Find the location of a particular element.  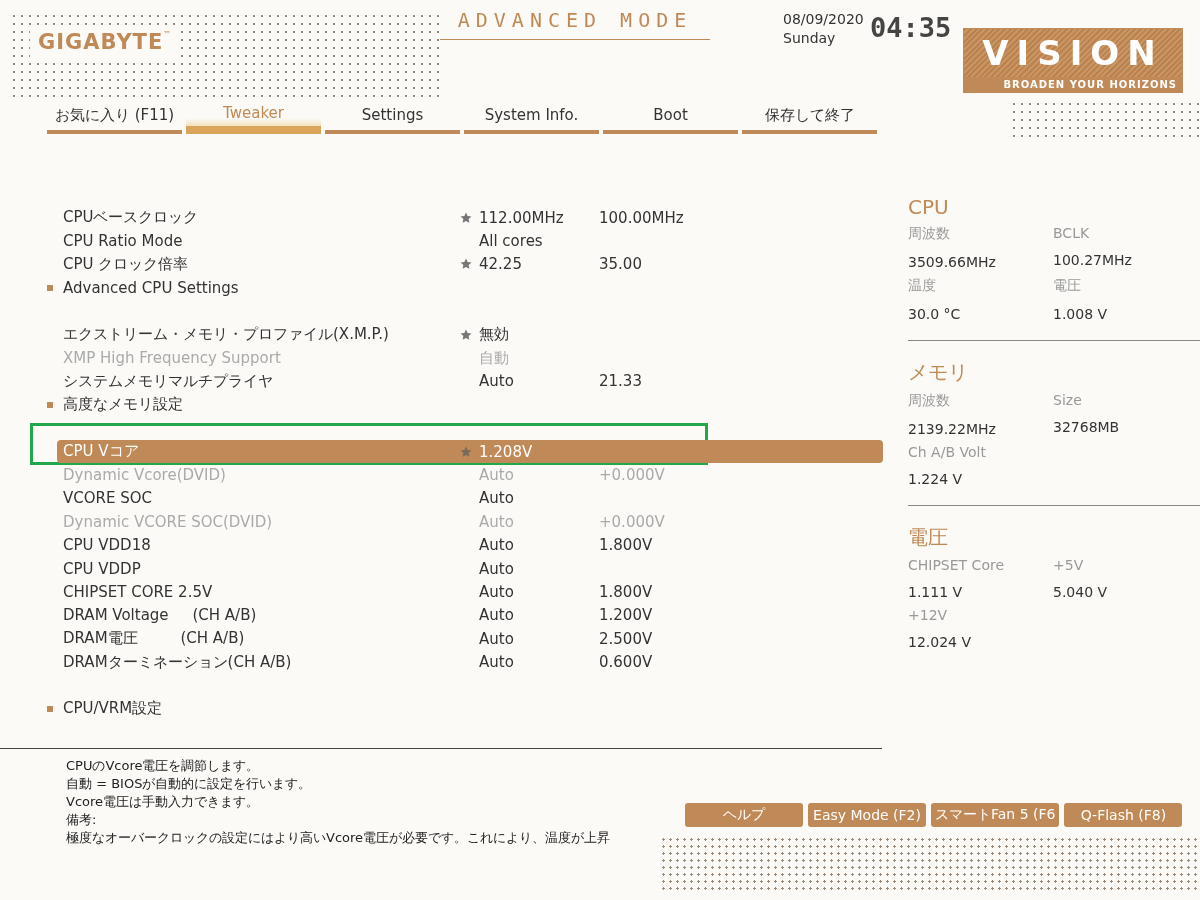

date-text: 08/09/2020 is located at coordinates (823, 19).